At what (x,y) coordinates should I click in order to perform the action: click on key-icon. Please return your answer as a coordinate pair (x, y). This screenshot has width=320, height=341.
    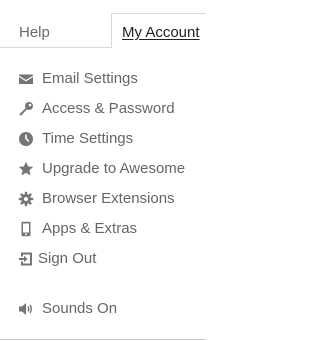
    Looking at the image, I should click on (26, 109).